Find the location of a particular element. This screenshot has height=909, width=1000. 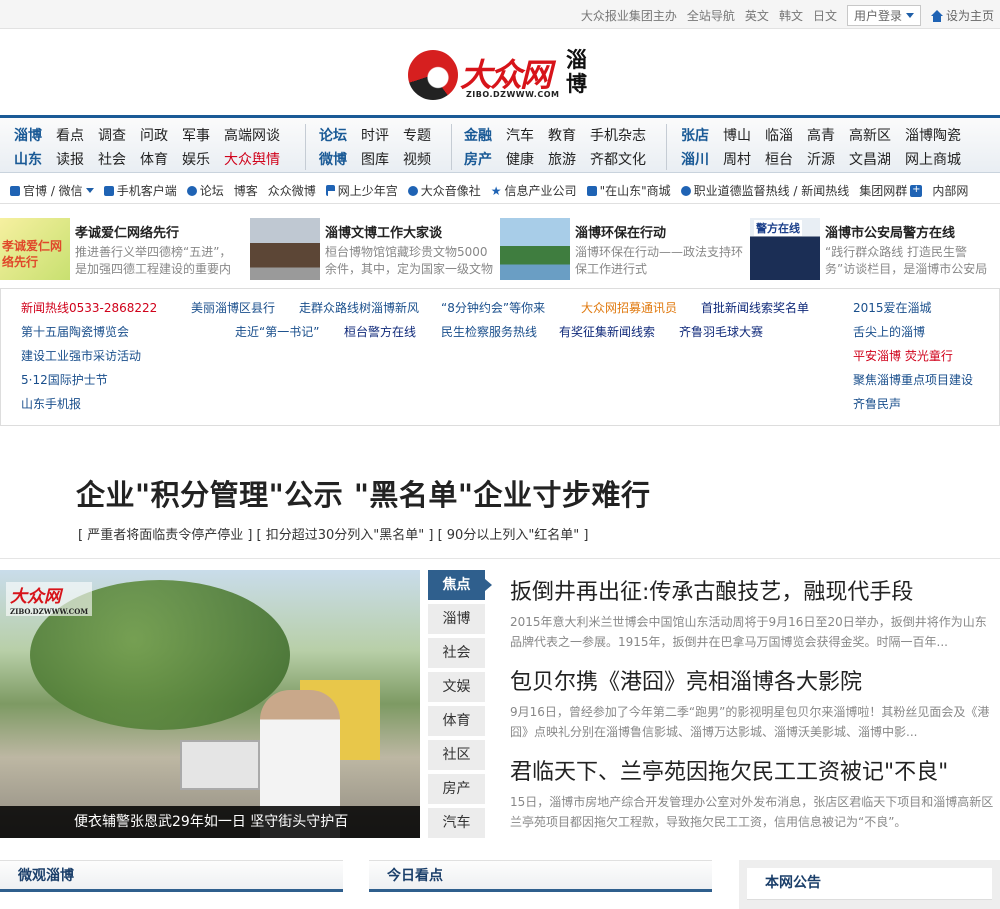

panel-title: 今日看点 is located at coordinates (540, 876).